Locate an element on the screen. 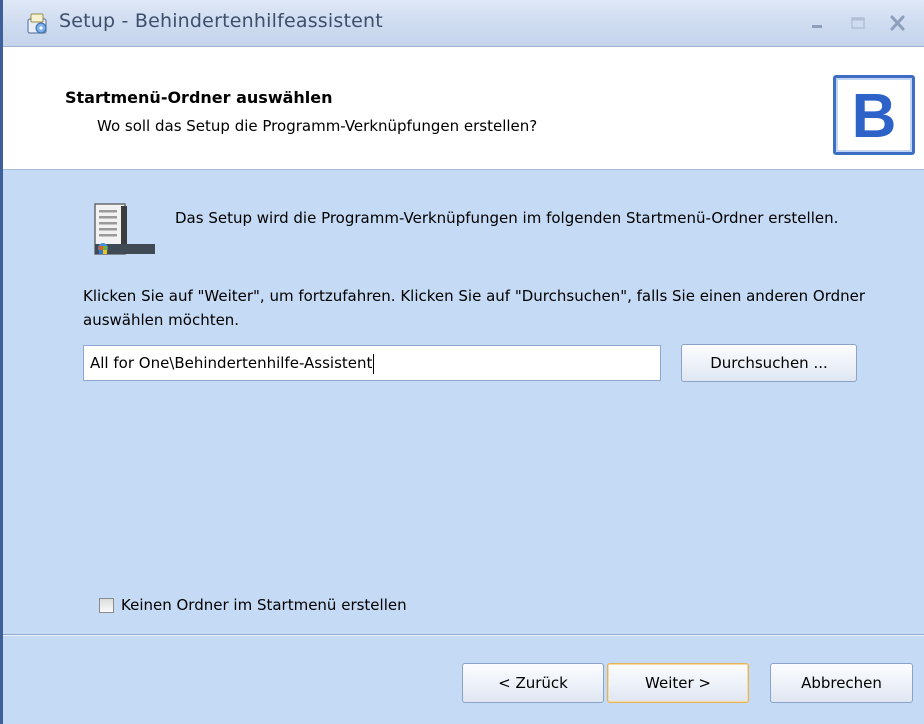 The height and width of the screenshot is (724, 924). footer-separator is located at coordinates (463, 635).